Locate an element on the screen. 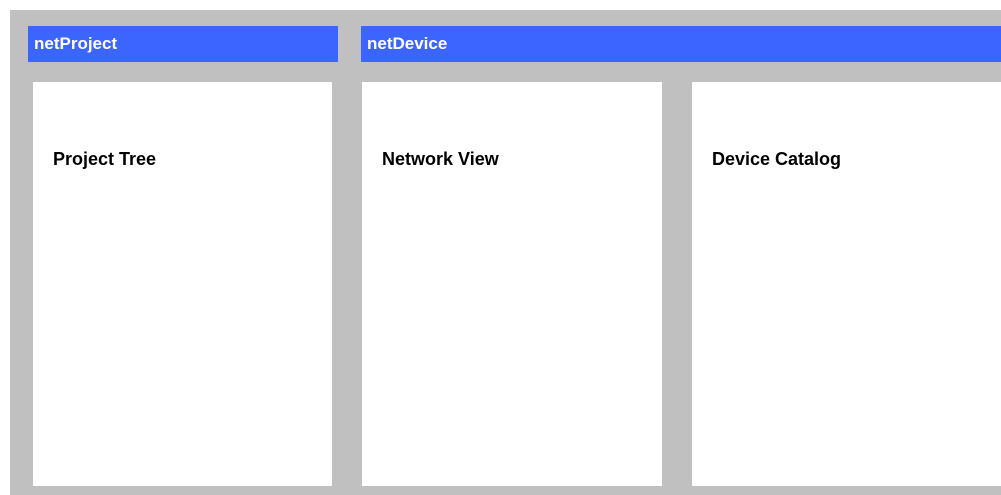 Image resolution: width=1001 pixels, height=495 pixels. netdevice-header: netDevice is located at coordinates (681, 44).